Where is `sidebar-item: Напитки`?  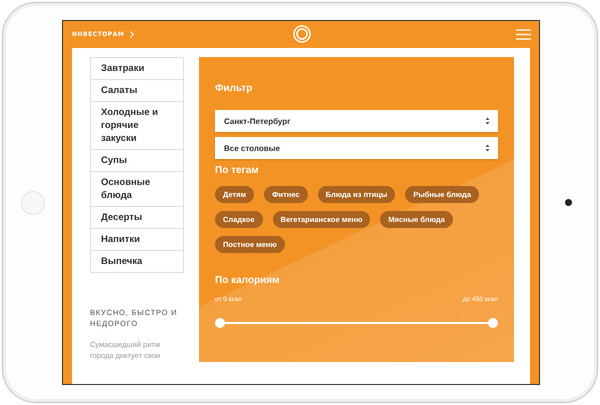
sidebar-item: Напитки is located at coordinates (137, 239).